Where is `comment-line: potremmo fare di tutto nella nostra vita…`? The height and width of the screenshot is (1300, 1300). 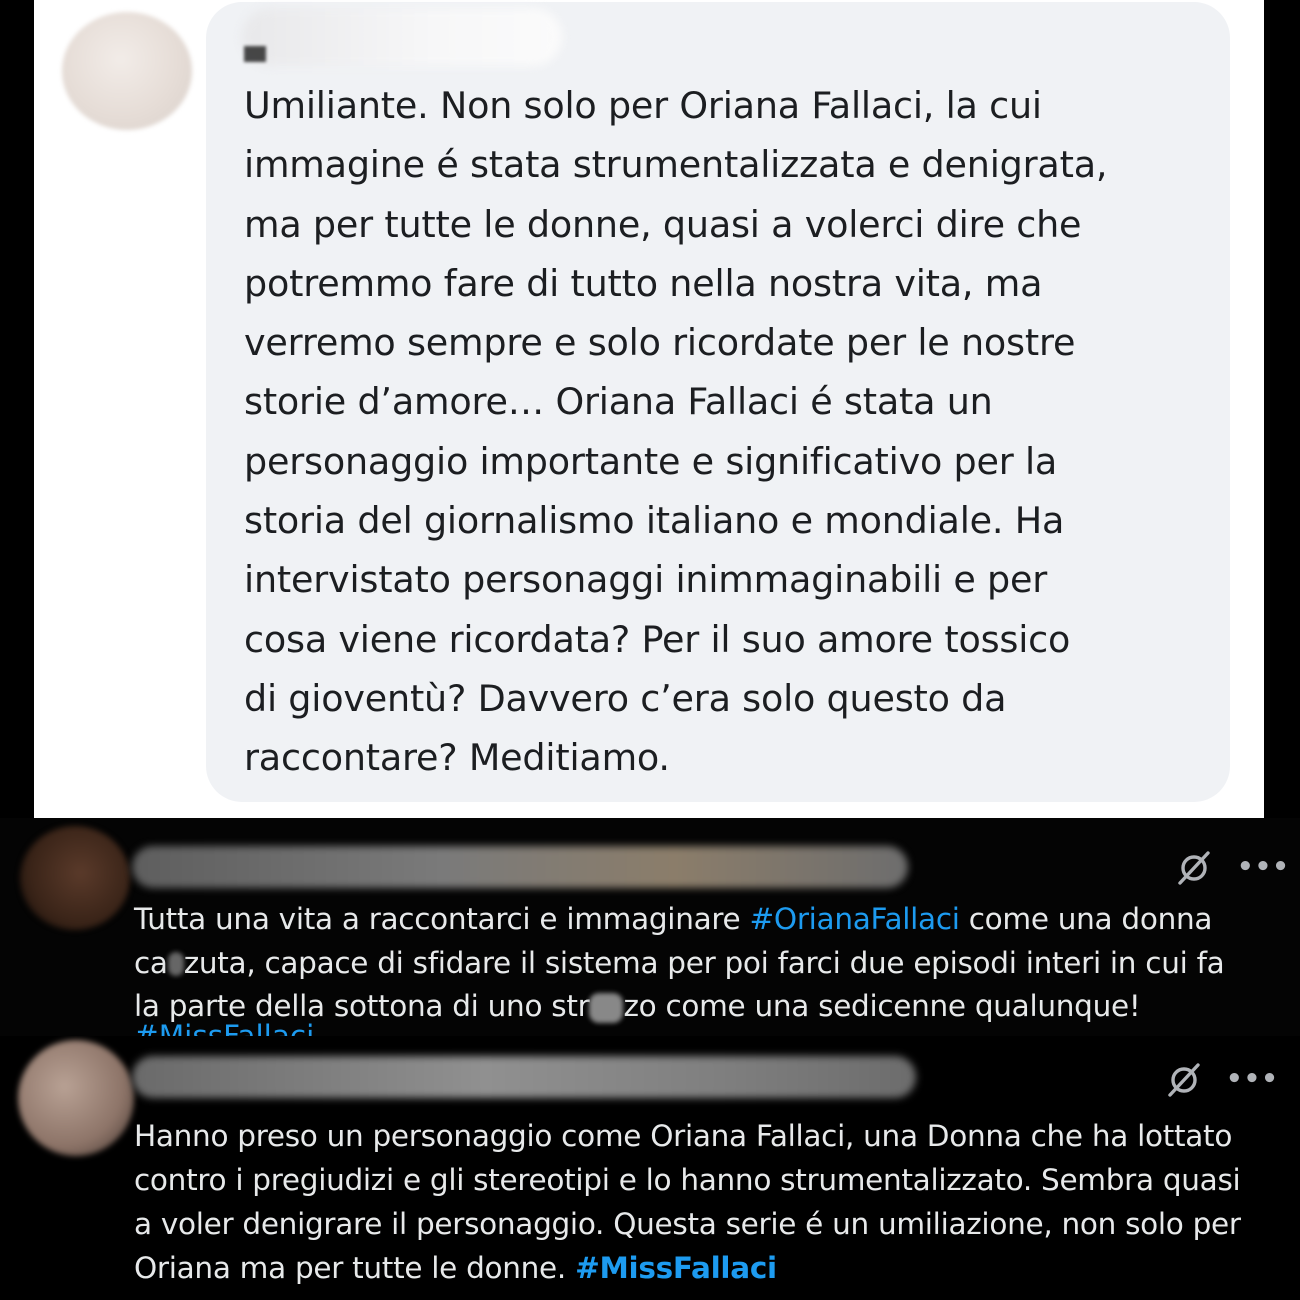 comment-line: potremmo fare di tutto nella nostra vita… is located at coordinates (643, 283).